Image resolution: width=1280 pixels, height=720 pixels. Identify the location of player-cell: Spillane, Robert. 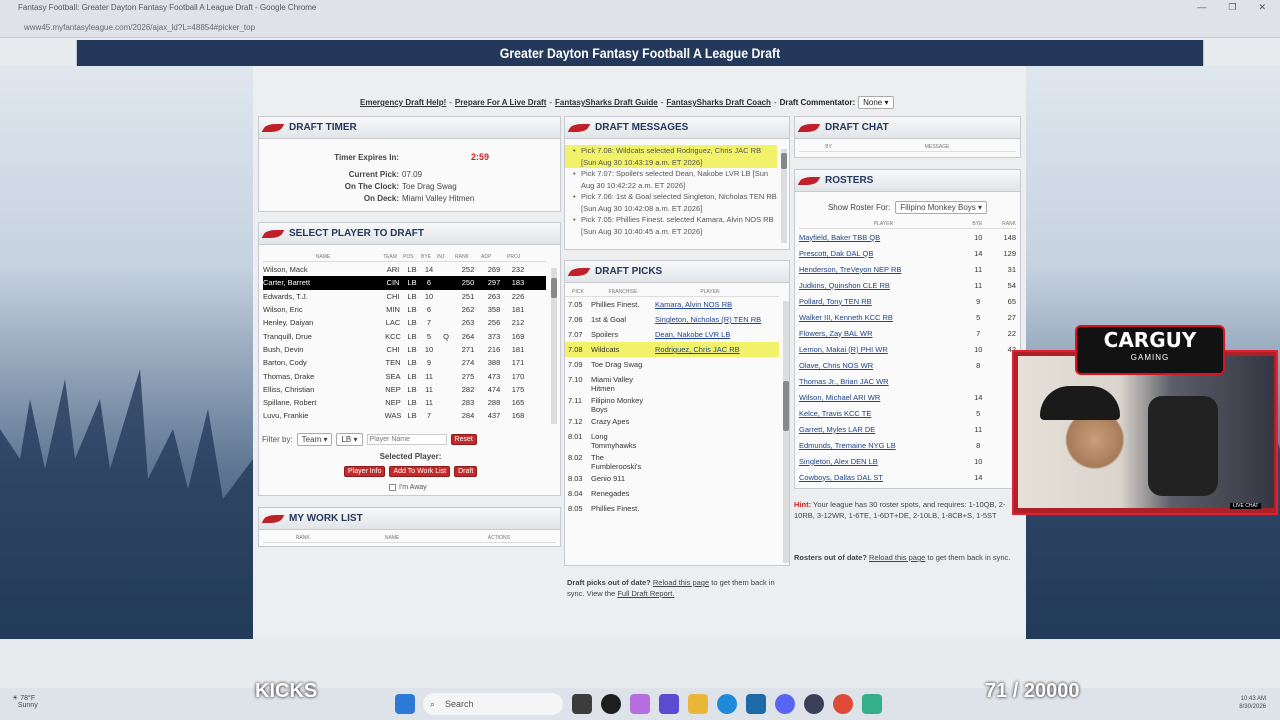
(290, 403).